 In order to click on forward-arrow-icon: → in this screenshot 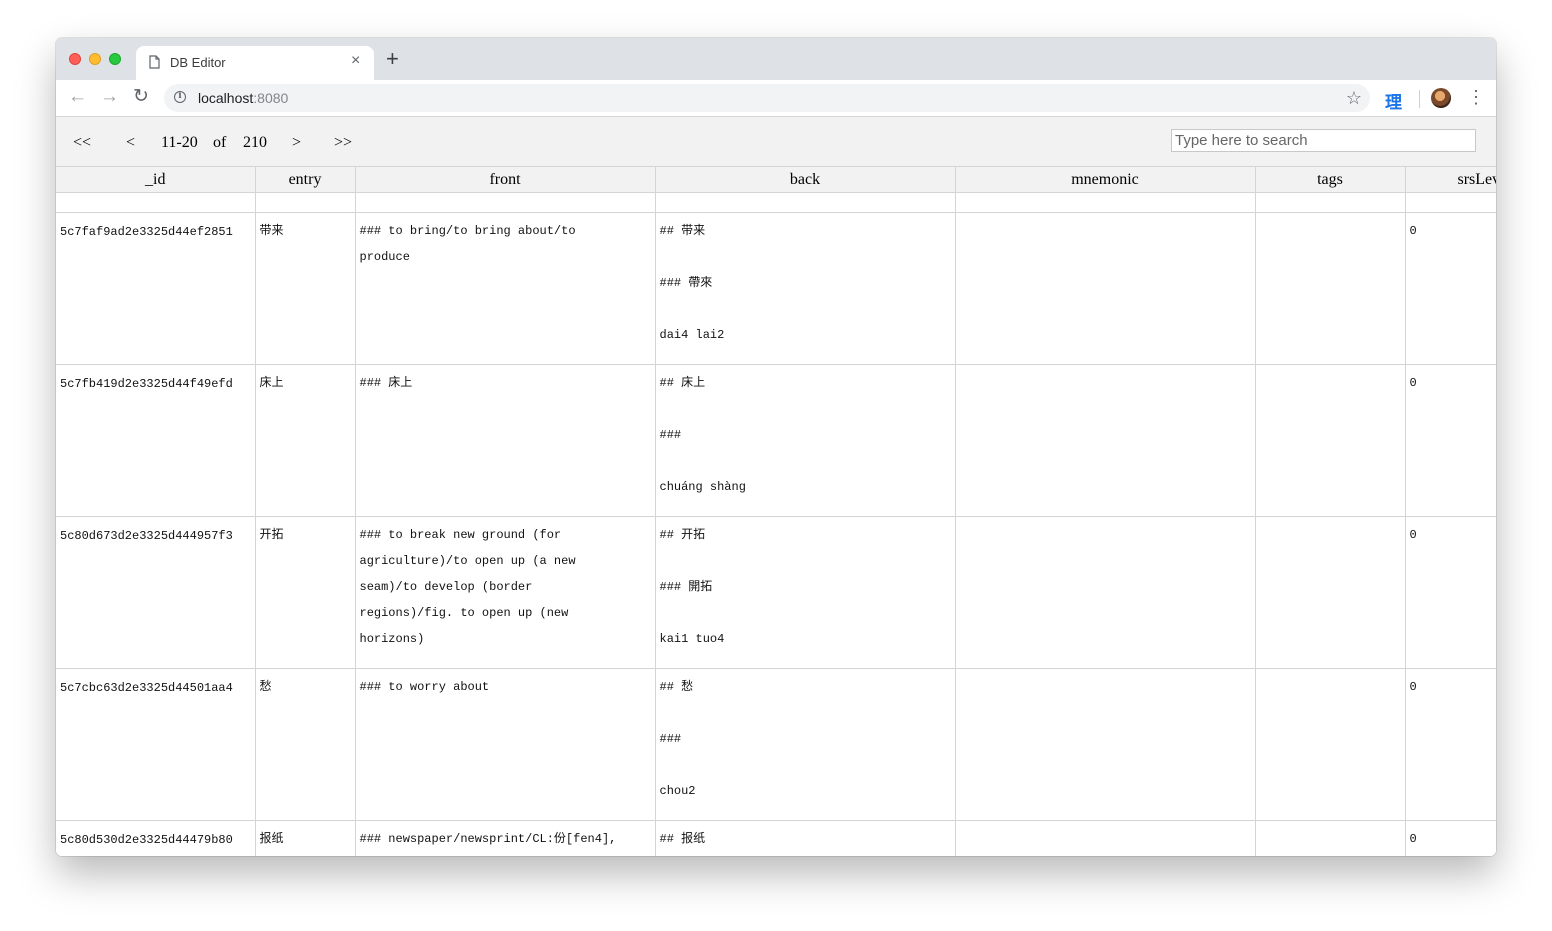, I will do `click(109, 97)`.